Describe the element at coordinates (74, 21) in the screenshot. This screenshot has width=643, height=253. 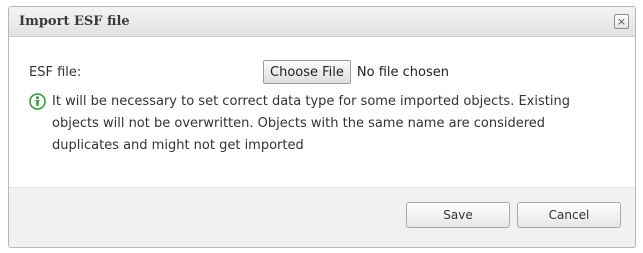
I see `dialog-title: Import ESF file` at that location.